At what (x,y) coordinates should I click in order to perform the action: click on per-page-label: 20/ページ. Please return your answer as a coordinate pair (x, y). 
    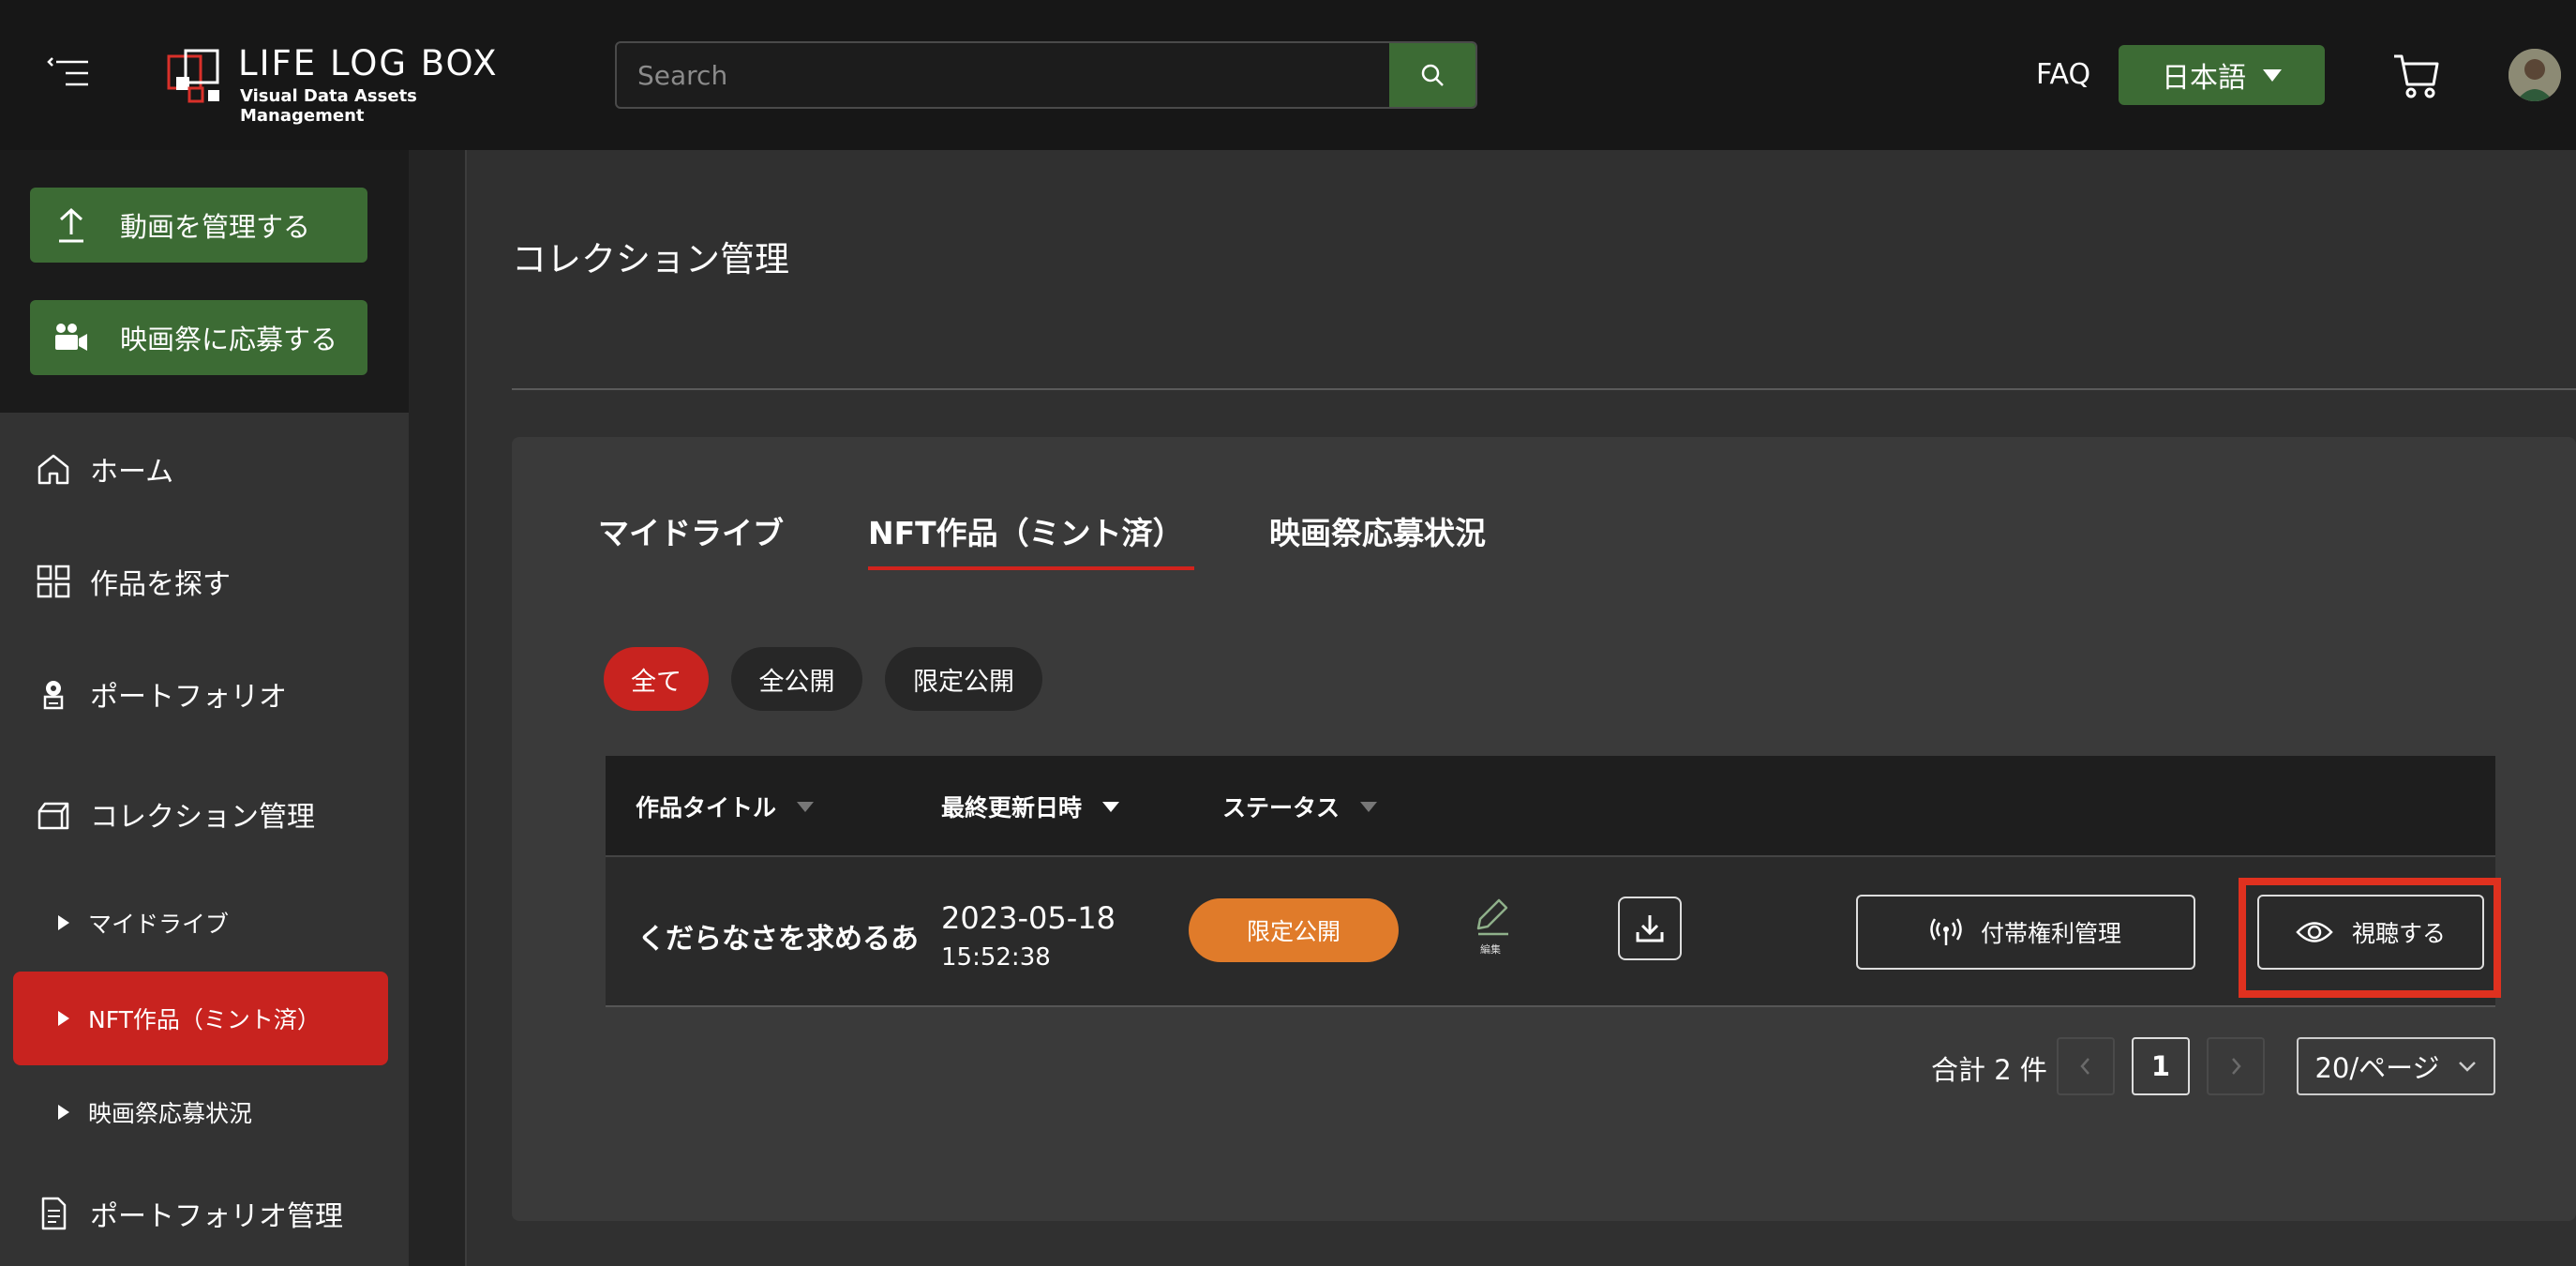
    Looking at the image, I should click on (2377, 1068).